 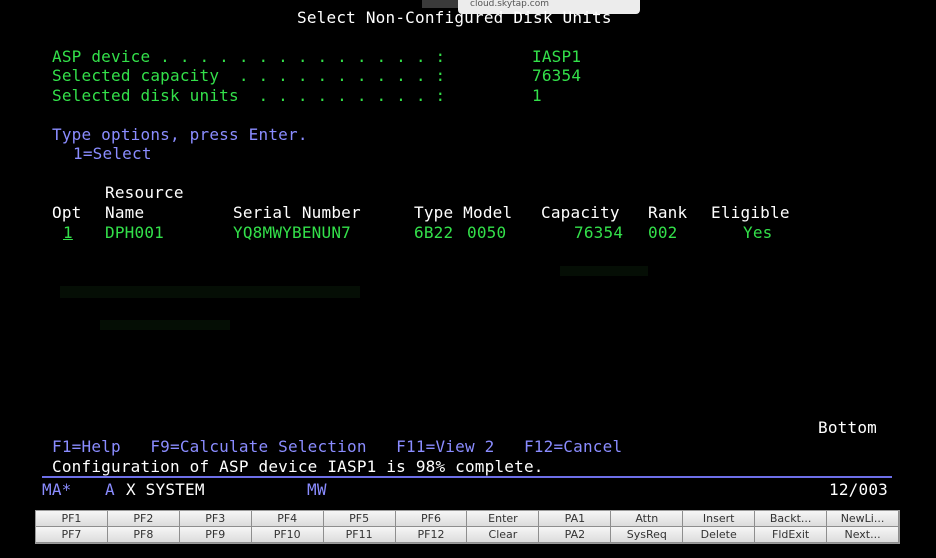 I want to click on key-pf5: PF5, so click(x=359, y=519).